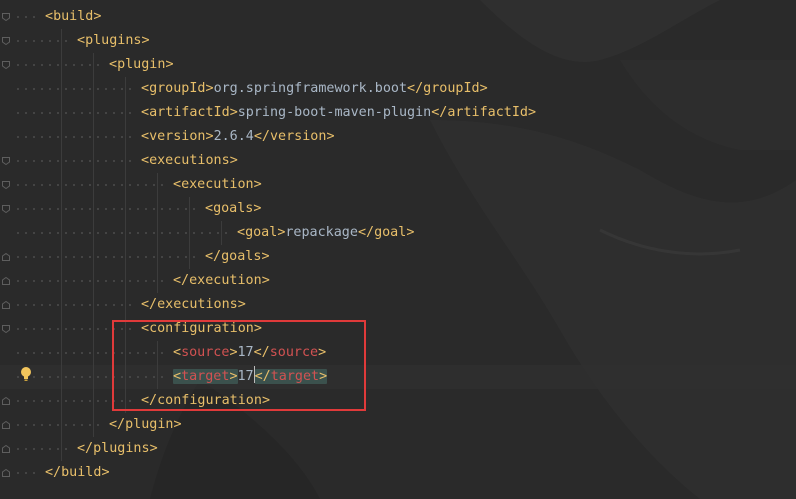 This screenshot has height=499, width=796. I want to click on code-text: <source>17</source>, so click(249, 353).